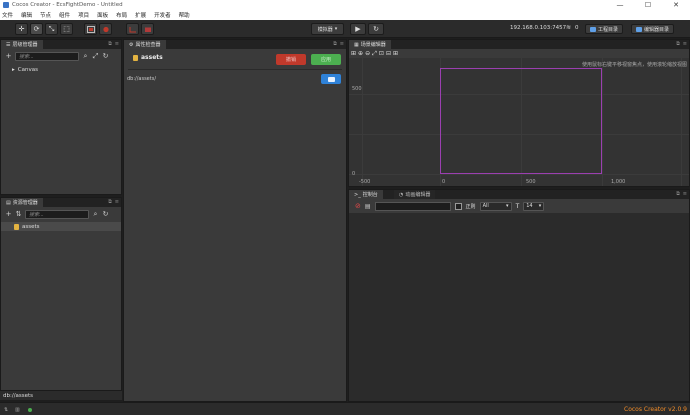 This screenshot has height=415, width=690. Describe the element at coordinates (45, 15) in the screenshot. I see `menu-node: 节点` at that location.